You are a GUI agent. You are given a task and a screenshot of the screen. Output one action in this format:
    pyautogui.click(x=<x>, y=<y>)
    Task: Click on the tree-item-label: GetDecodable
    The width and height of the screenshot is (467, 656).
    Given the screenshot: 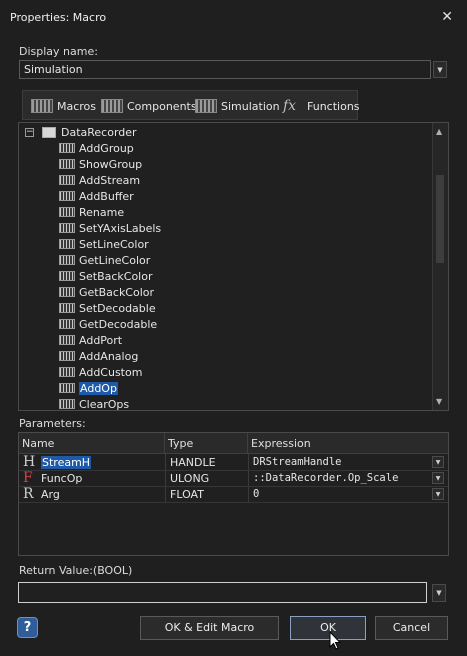 What is the action you would take?
    pyautogui.click(x=118, y=324)
    